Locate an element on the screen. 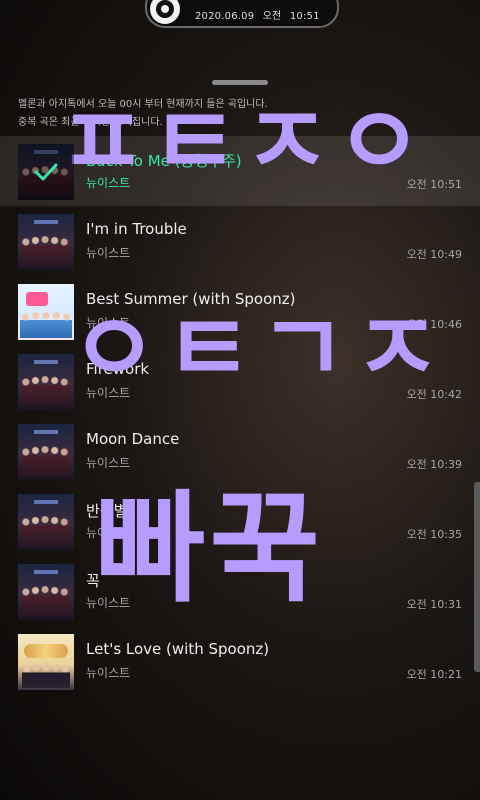 The height and width of the screenshot is (800, 480). track-row: Back To Me (궁행우주) 뉴이스트 오전 10:51 is located at coordinates (240, 171).